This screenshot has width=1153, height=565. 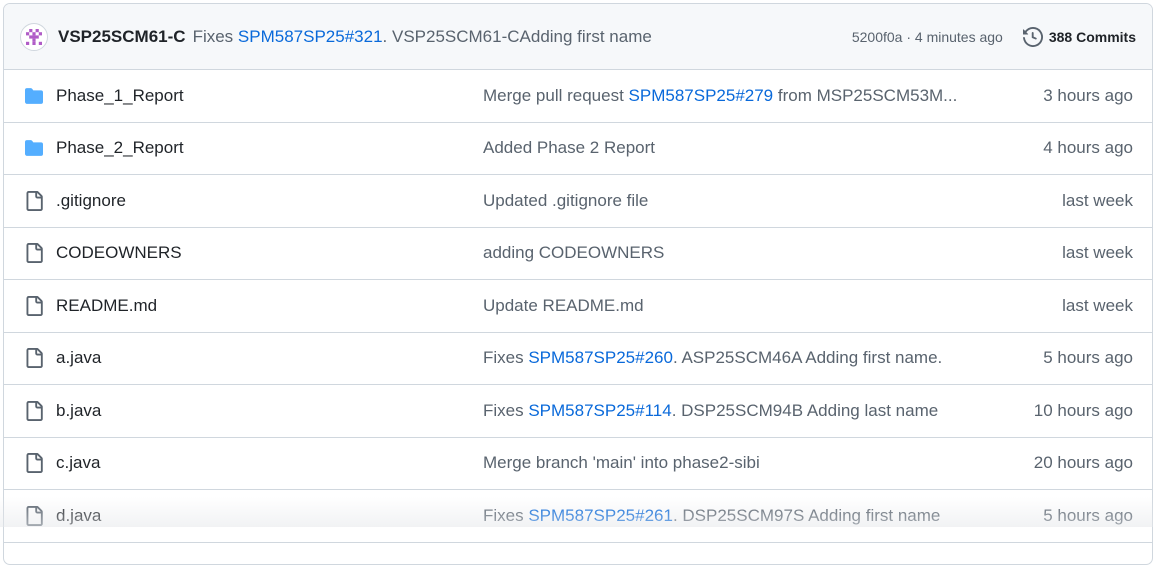 I want to click on file-name-link: a.java, so click(x=78, y=358).